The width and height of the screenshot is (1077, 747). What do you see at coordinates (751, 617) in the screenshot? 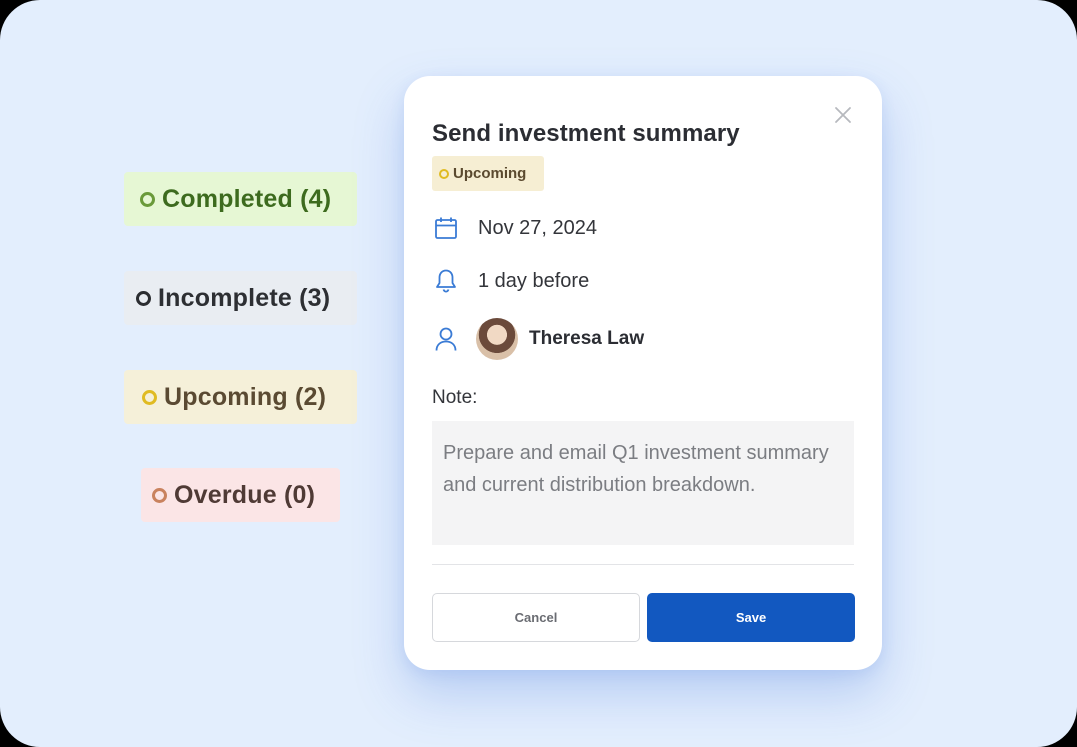
I see `save-button: Save` at bounding box center [751, 617].